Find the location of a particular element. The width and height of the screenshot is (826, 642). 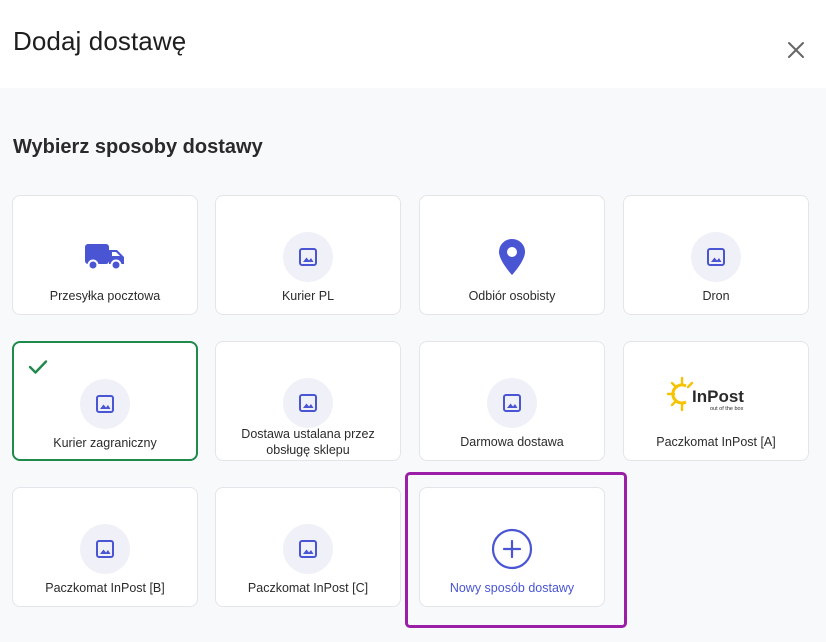

delivery-option-label: Kurier PL is located at coordinates (308, 296).